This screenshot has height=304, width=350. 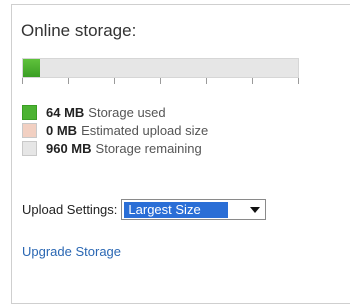 I want to click on storage-progress-bar, so click(x=160, y=68).